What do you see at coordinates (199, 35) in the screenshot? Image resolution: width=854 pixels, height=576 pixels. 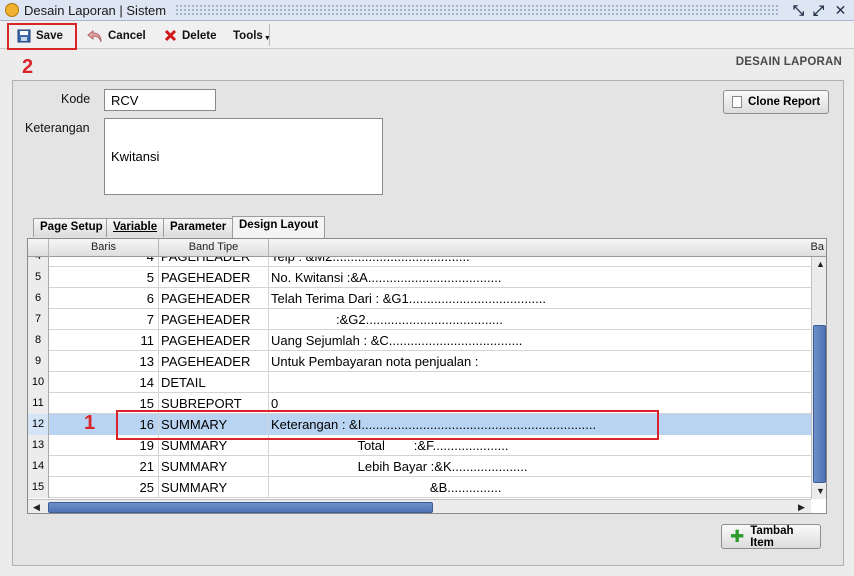 I see `delete-label: Delete` at bounding box center [199, 35].